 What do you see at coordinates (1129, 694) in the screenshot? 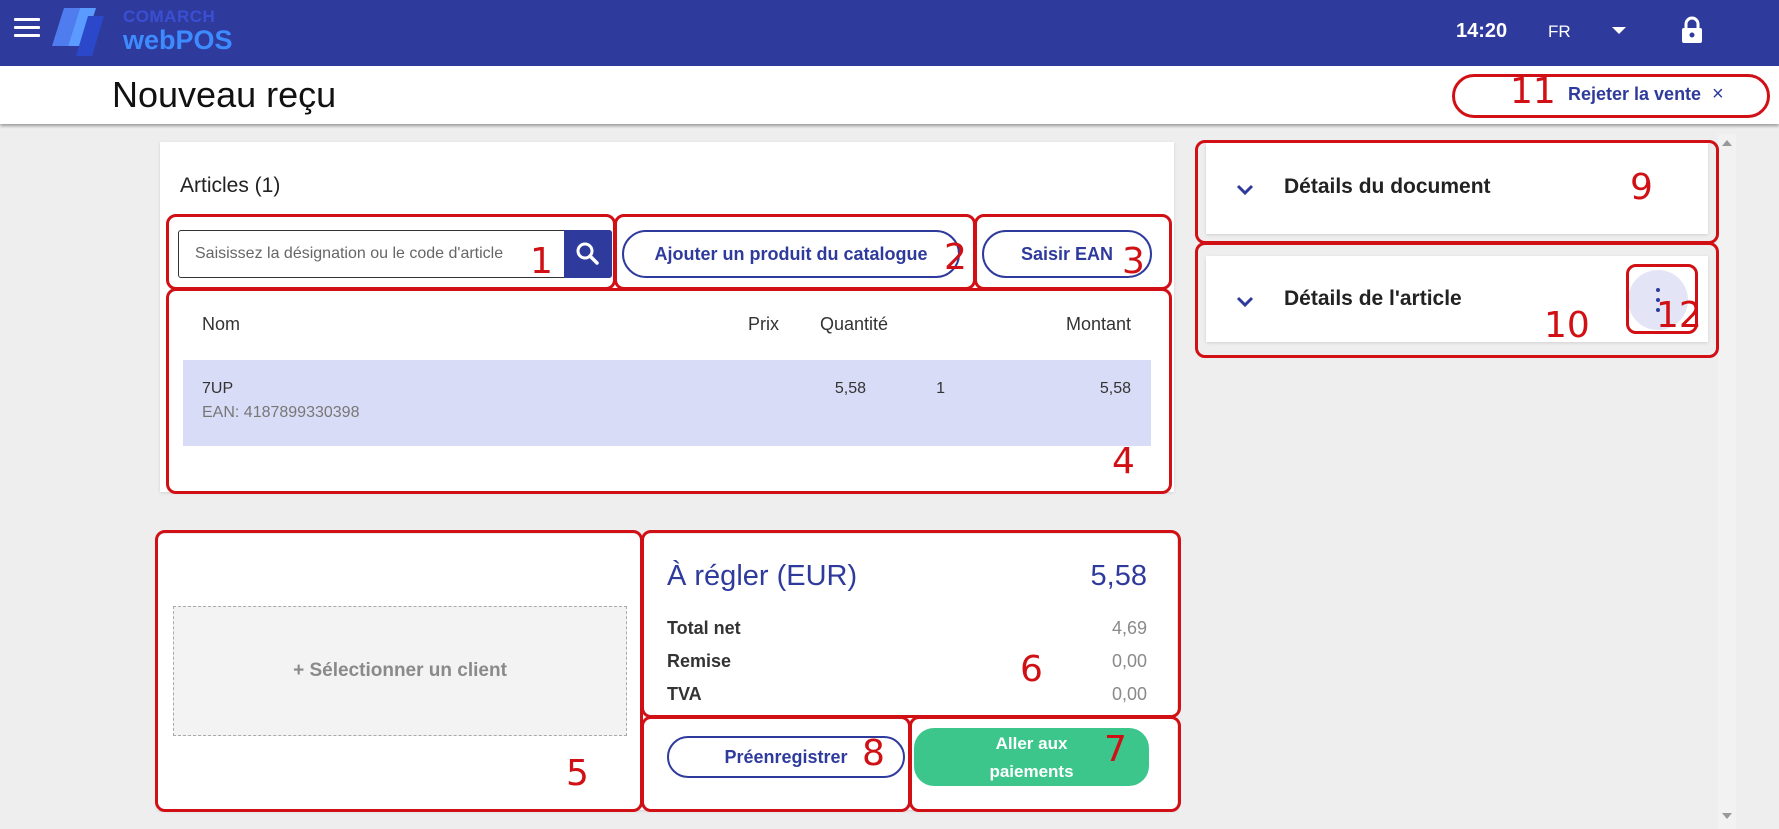
I see `vat-value: 0,00` at bounding box center [1129, 694].